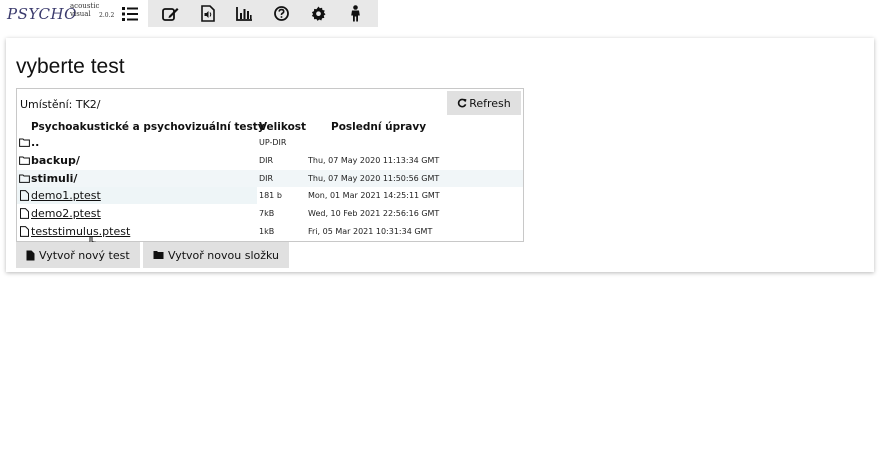 Image resolution: width=882 pixels, height=464 pixels. I want to click on user-button, so click(355, 13).